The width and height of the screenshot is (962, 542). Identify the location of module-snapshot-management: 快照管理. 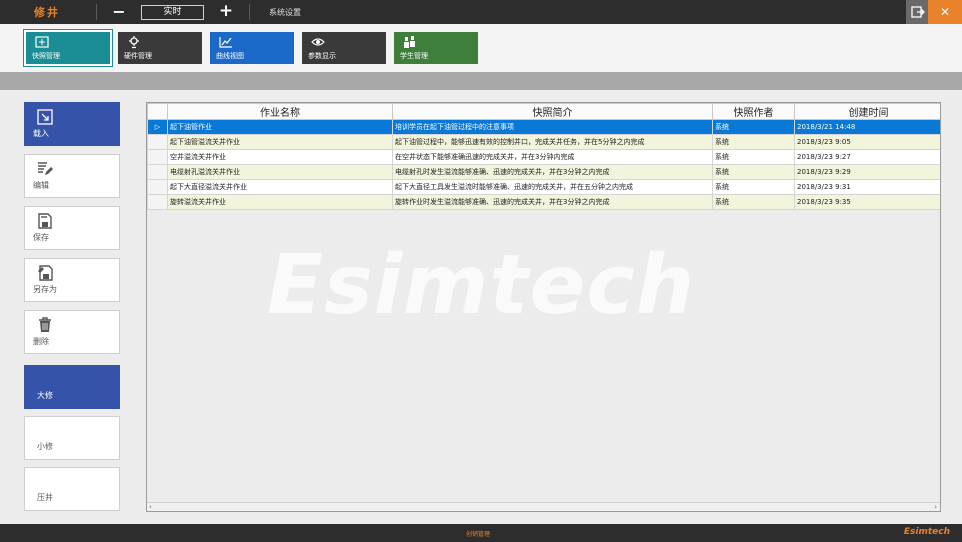
(68, 48).